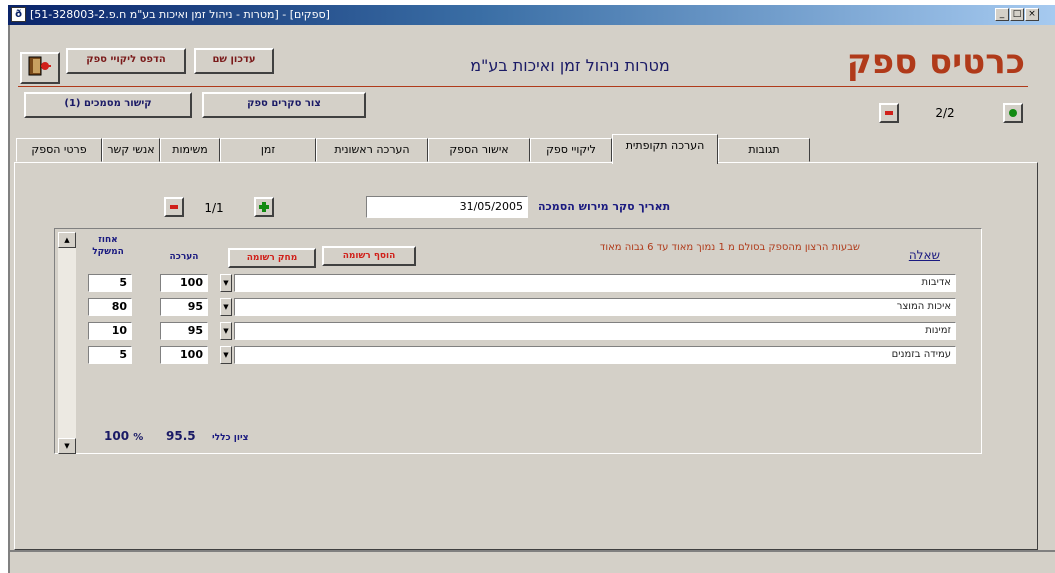 Image resolution: width=1055 pixels, height=573 pixels. Describe the element at coordinates (67, 446) in the screenshot. I see `scroll-down-arrow-icon: ▼` at that location.